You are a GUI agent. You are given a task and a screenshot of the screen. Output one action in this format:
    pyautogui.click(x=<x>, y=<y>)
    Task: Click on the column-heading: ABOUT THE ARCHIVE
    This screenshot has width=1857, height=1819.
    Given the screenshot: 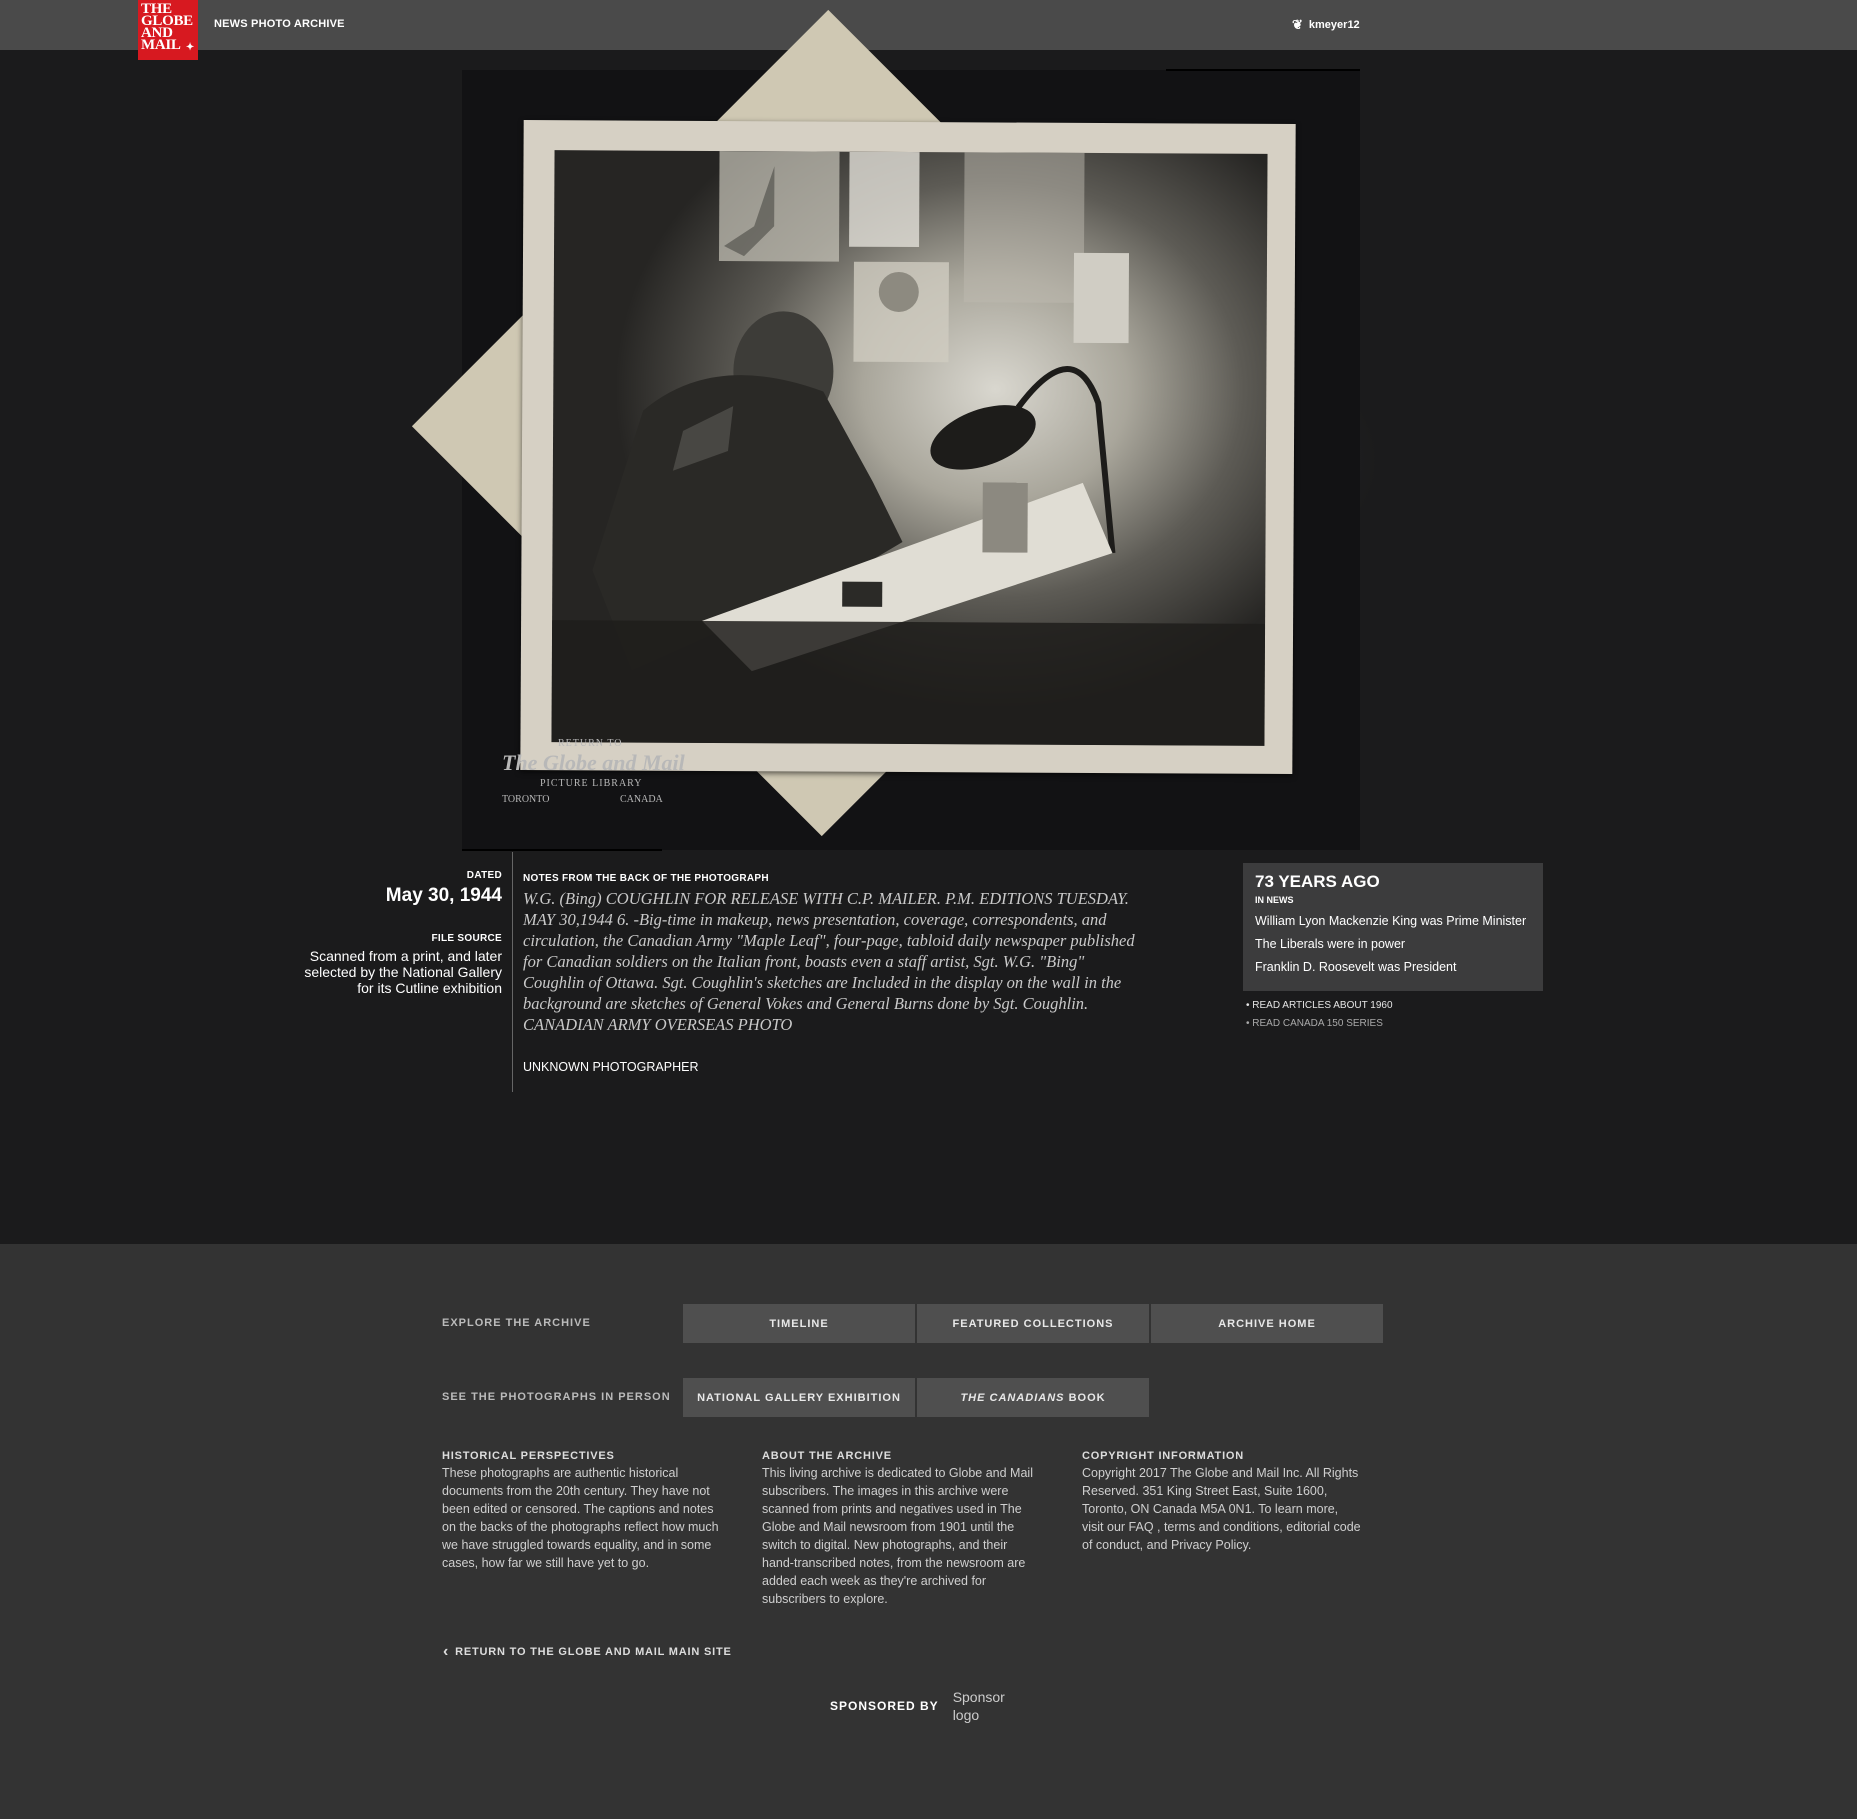 What is the action you would take?
    pyautogui.click(x=827, y=1456)
    